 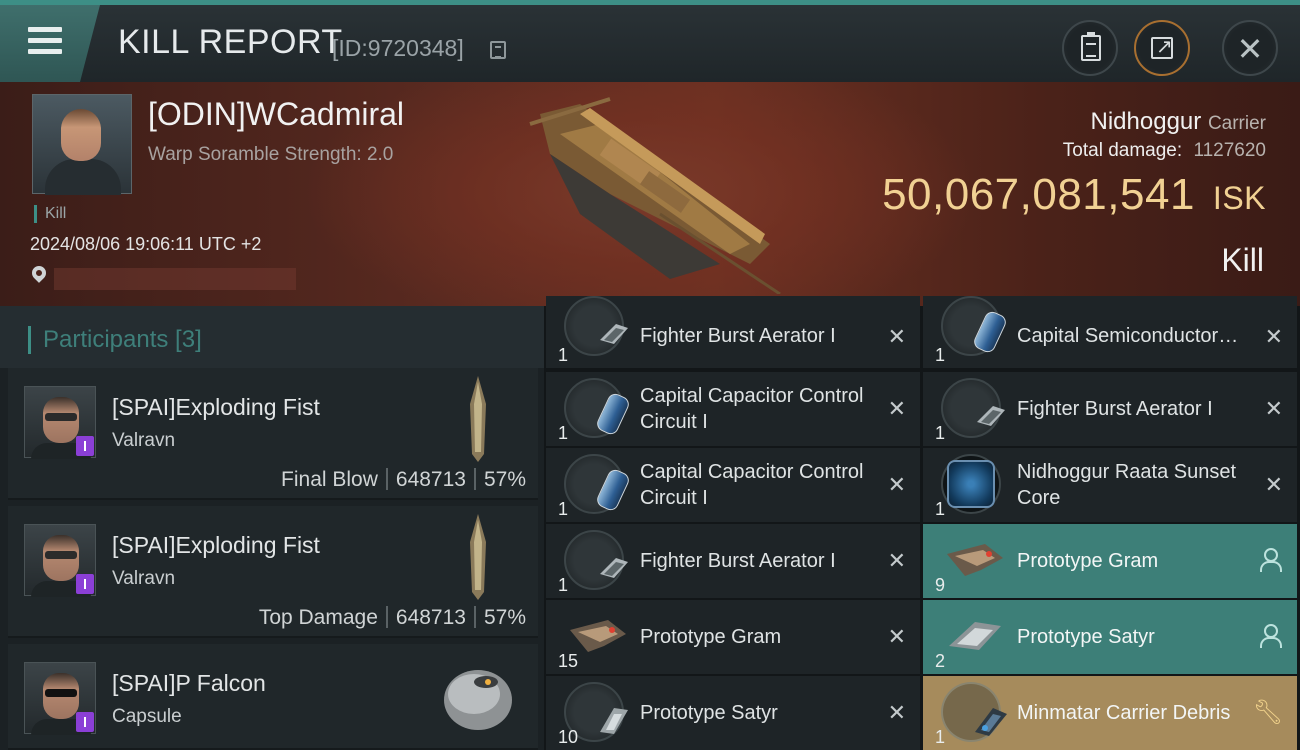 I want to click on participant-row: [SPAI]P Falcon Capsule, so click(x=273, y=697).